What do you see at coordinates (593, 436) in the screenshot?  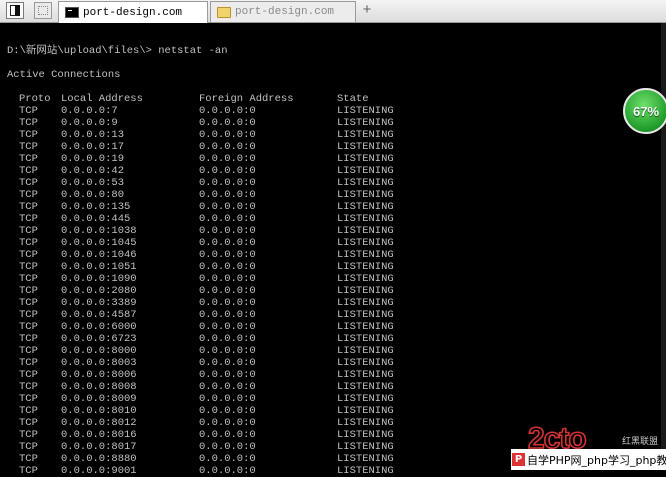 I see `watermark-logo-icon: 2cto 红黑联盟` at bounding box center [593, 436].